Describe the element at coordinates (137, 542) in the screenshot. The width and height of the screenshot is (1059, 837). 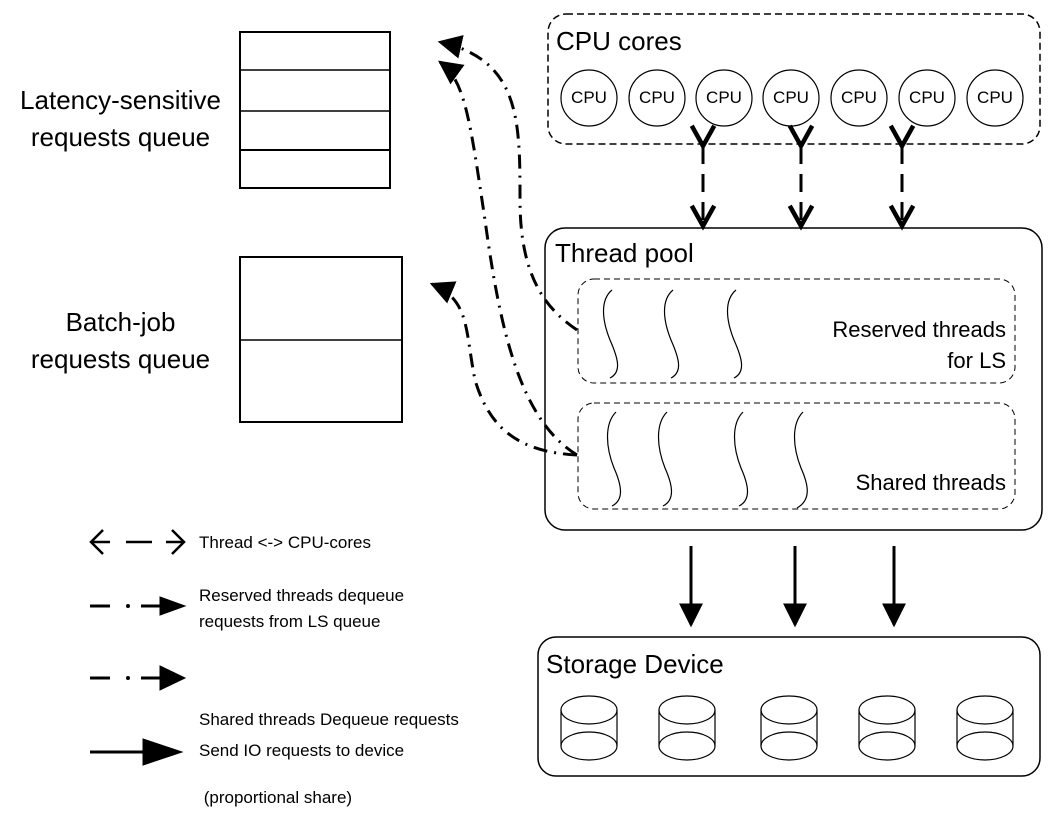
I see `double-dashed-arrow-icon` at that location.